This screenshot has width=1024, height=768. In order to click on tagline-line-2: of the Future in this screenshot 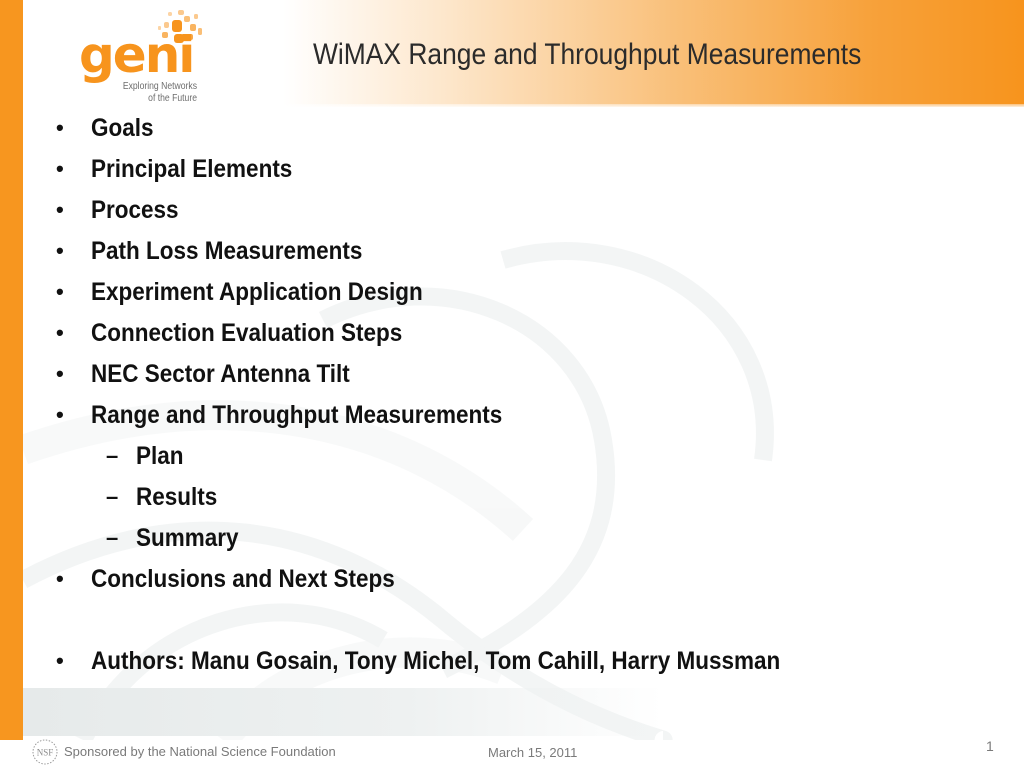, I will do `click(172, 98)`.